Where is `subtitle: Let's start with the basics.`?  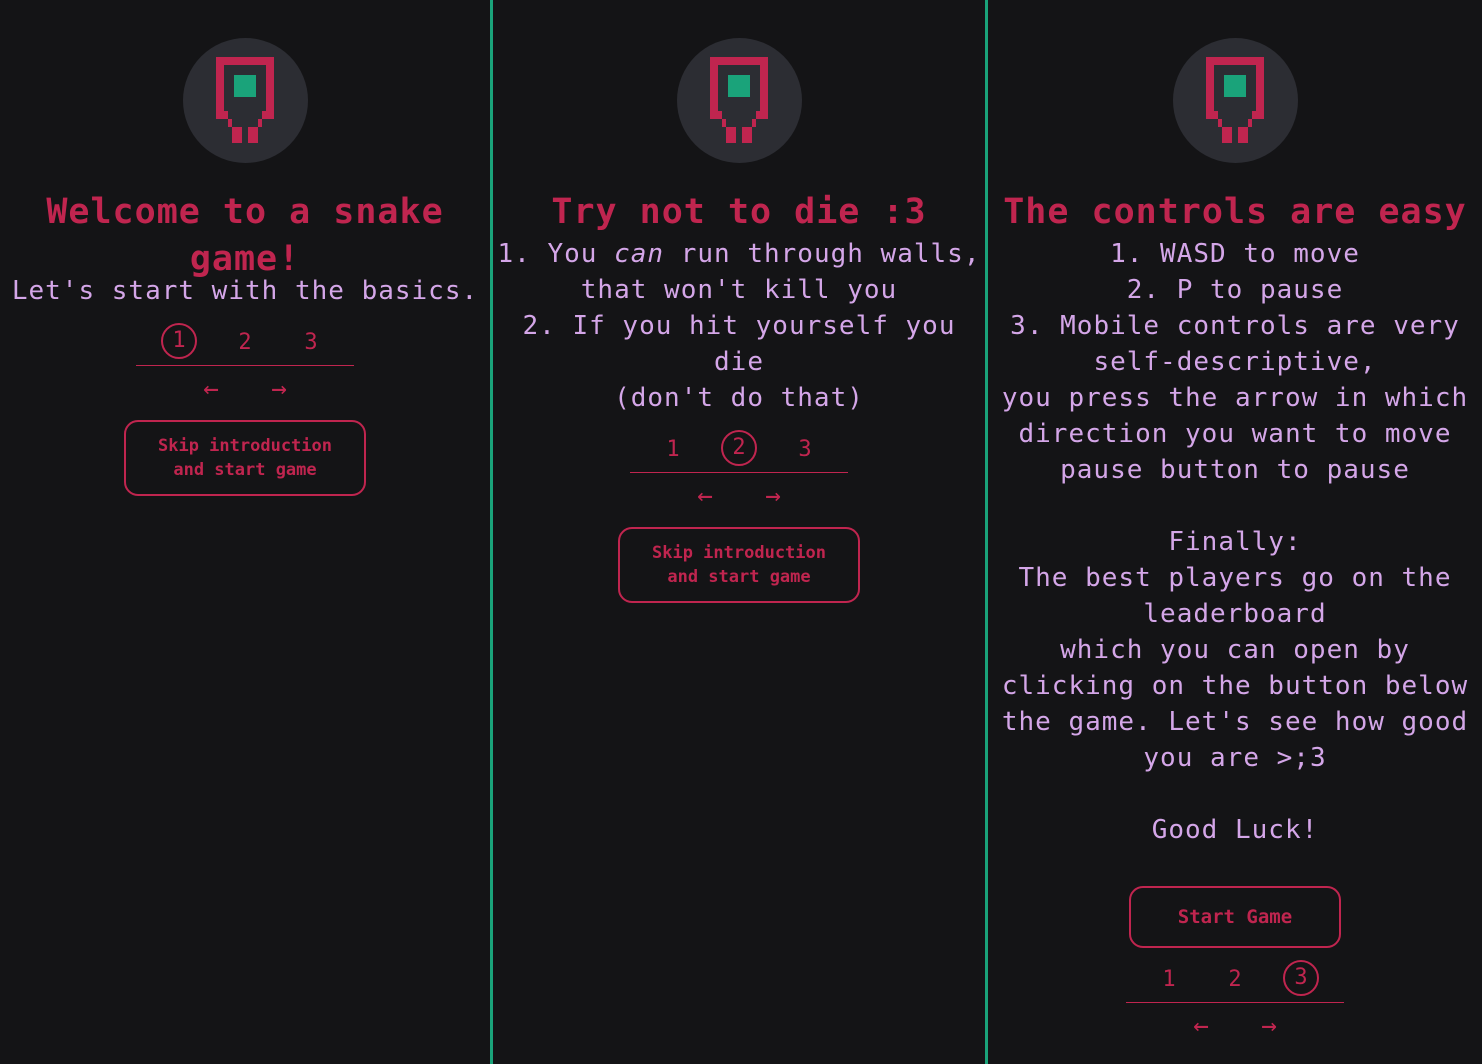
subtitle: Let's start with the basics. is located at coordinates (245, 291).